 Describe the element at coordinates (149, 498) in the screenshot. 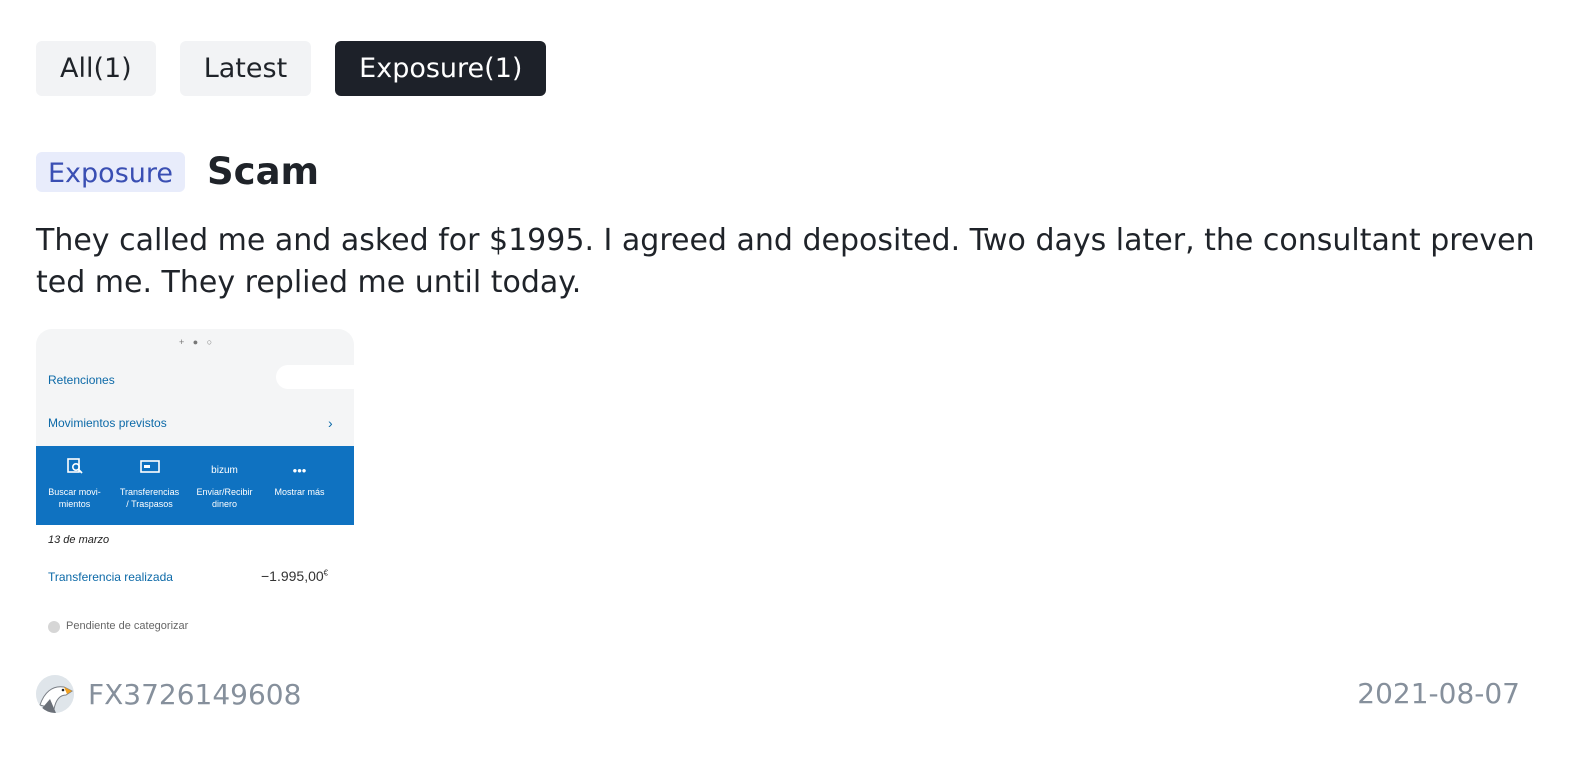

I see `transfer-label: Transferencias / Traspasos` at that location.